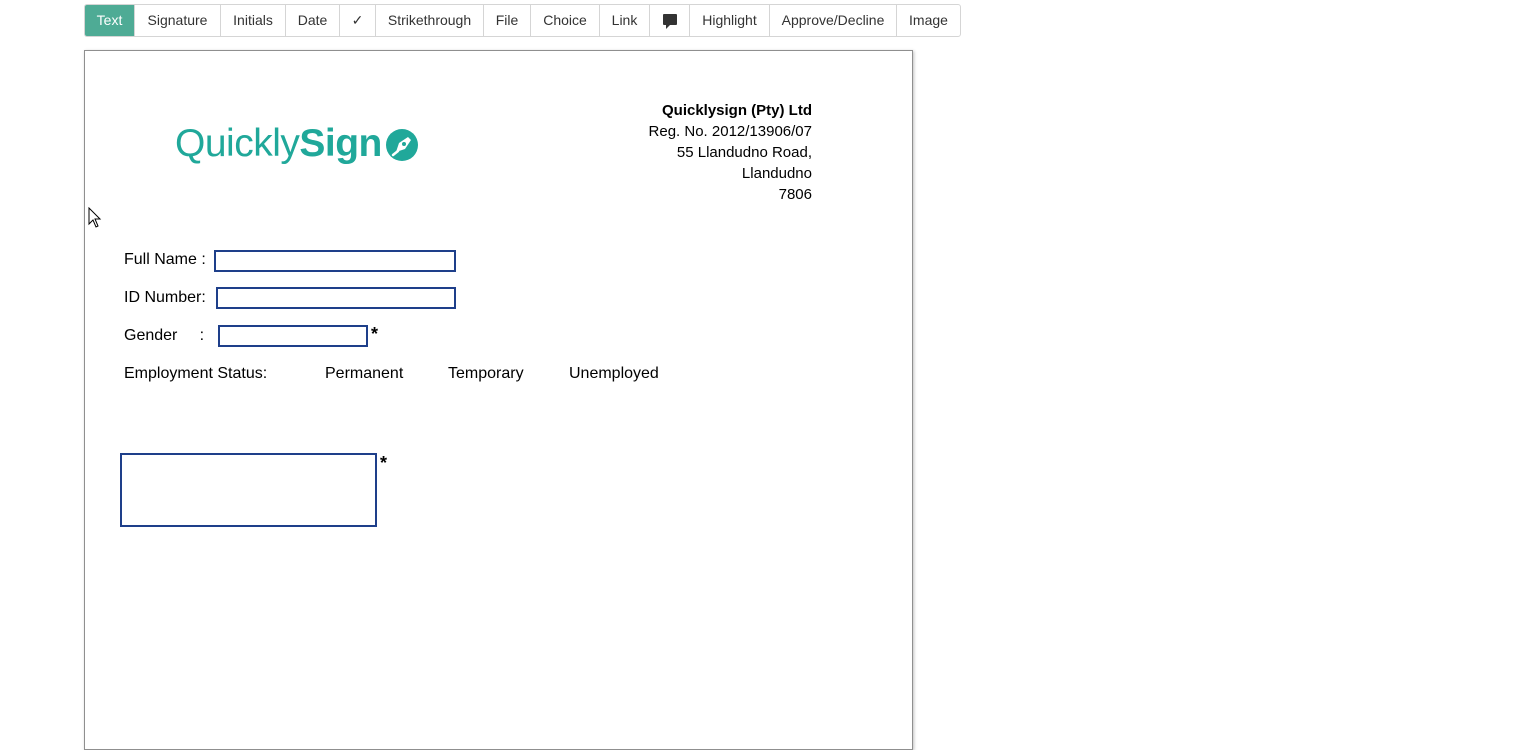  Describe the element at coordinates (507, 20) in the screenshot. I see `file-tool-button: File` at that location.